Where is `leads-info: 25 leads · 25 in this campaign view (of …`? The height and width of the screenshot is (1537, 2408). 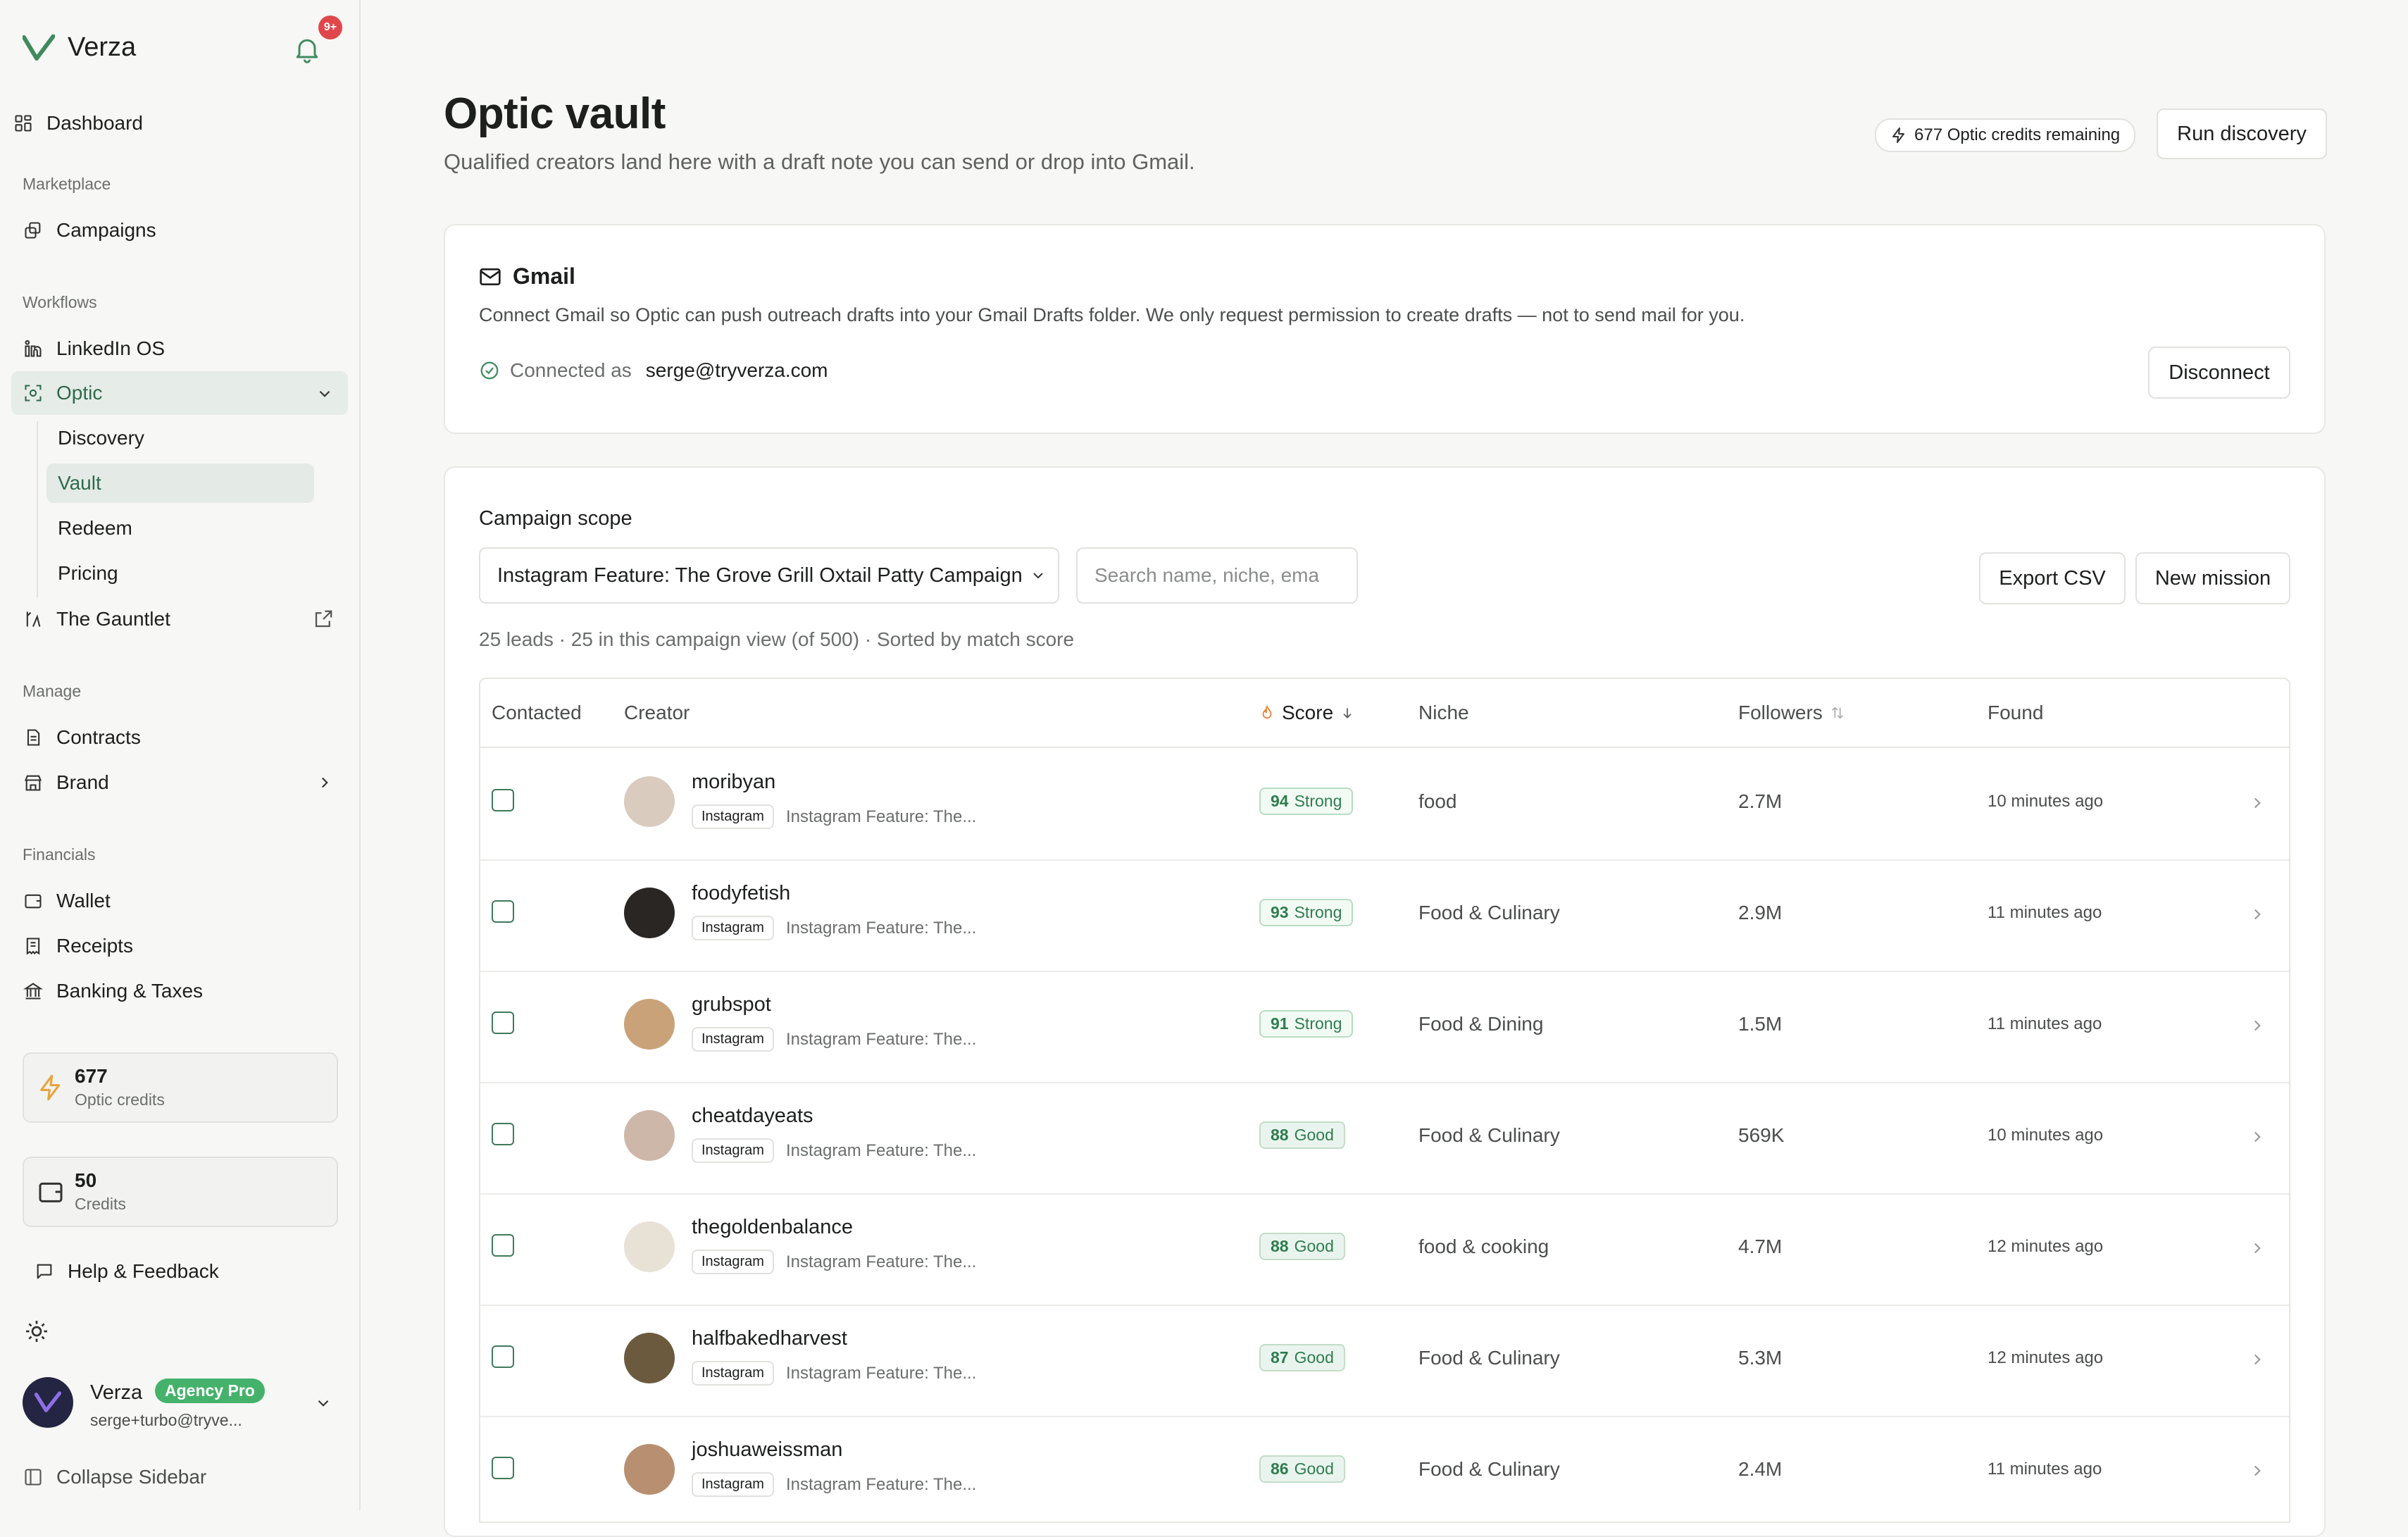 leads-info: 25 leads · 25 in this campaign view (of … is located at coordinates (777, 639).